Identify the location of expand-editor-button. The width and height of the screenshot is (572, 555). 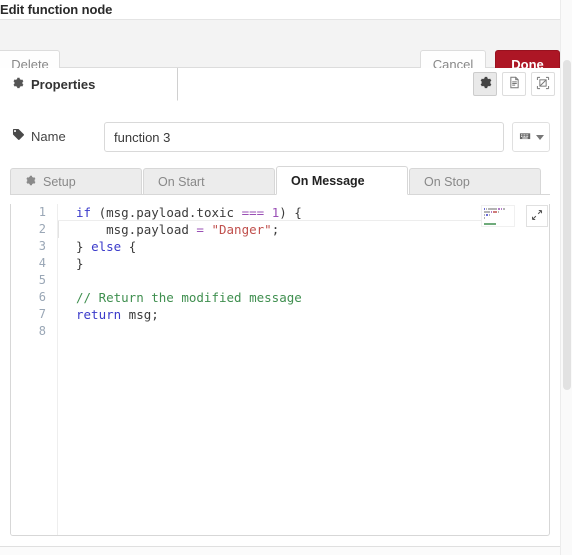
(537, 216).